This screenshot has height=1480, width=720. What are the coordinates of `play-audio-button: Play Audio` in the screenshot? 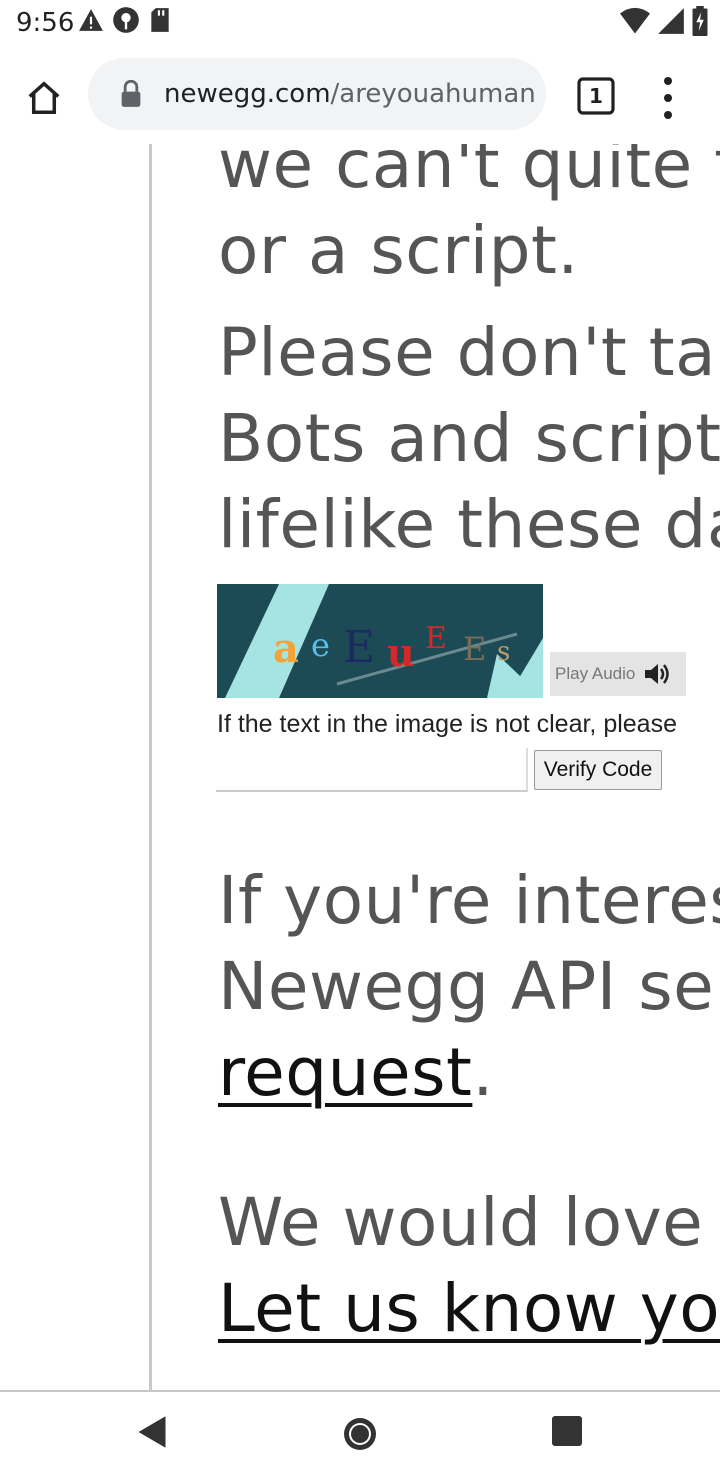 It's located at (618, 674).